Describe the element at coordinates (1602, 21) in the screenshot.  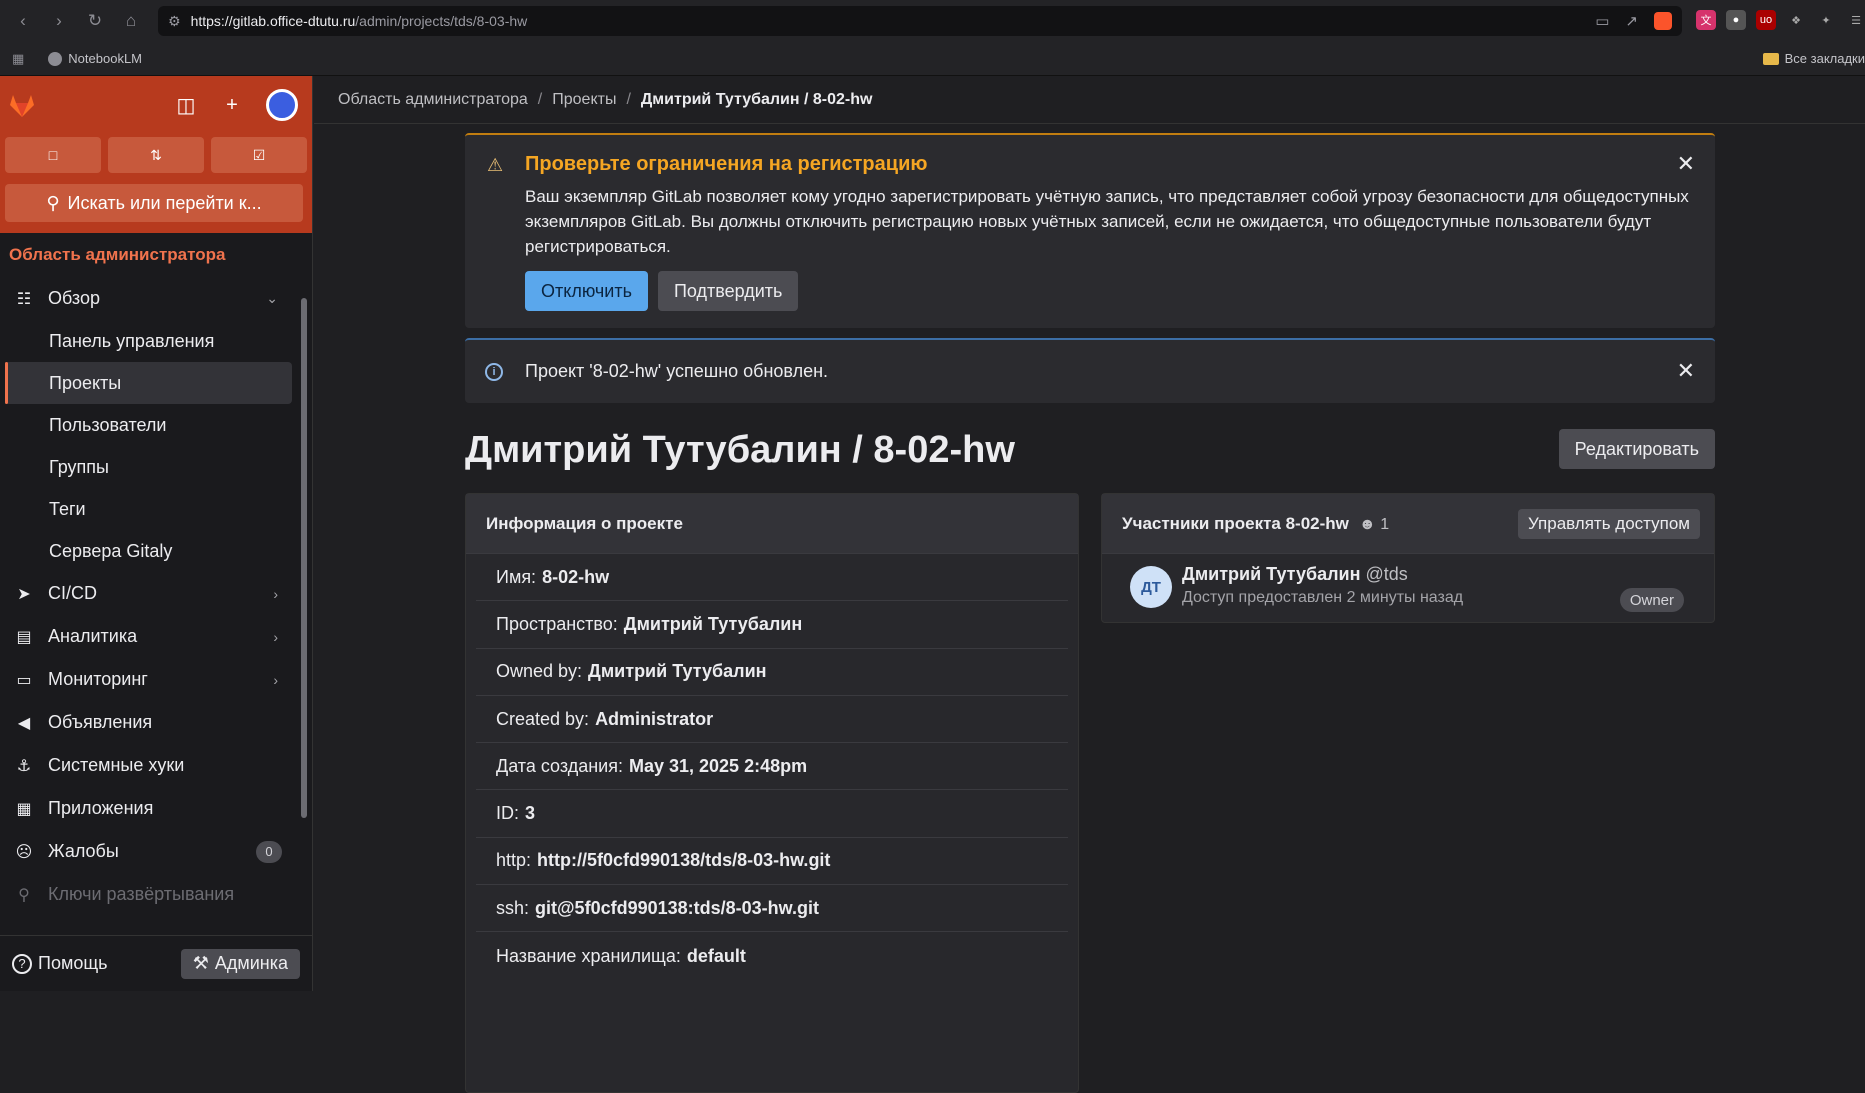
I see `cast-icon: ▭` at that location.